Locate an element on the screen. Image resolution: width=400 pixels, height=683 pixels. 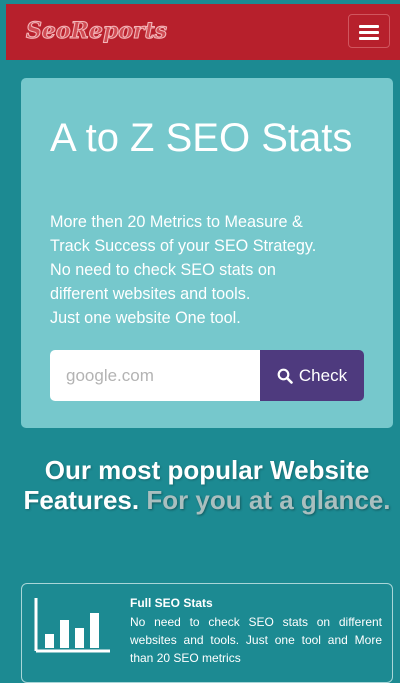
navbar: SeoReports is located at coordinates (203, 32).